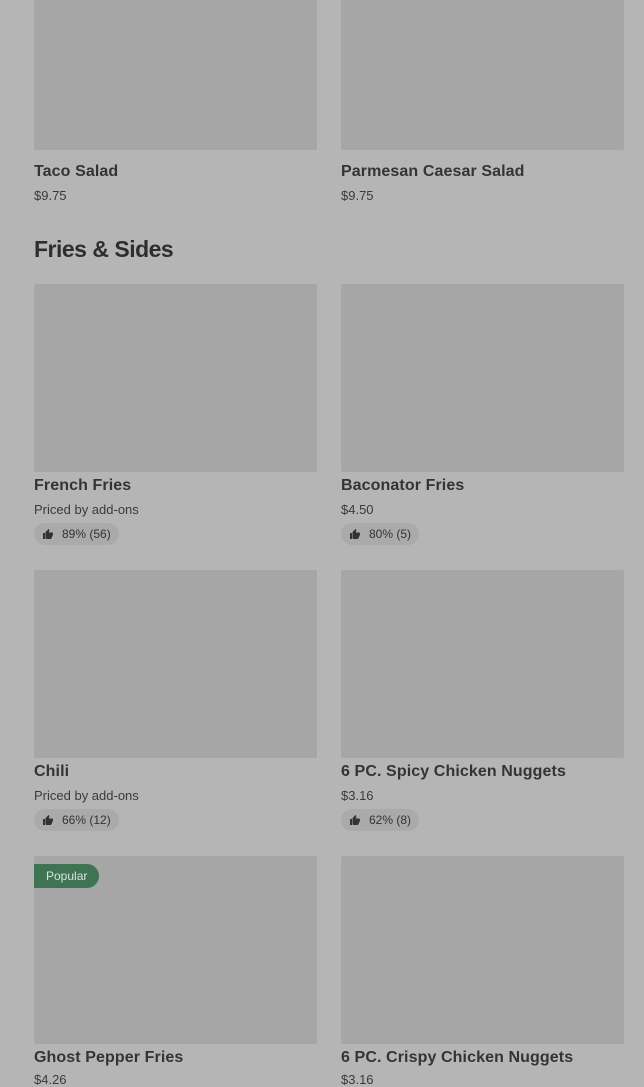  I want to click on menu-item-card: Chili Priced by add-ons 66% (12), so click(175, 700).